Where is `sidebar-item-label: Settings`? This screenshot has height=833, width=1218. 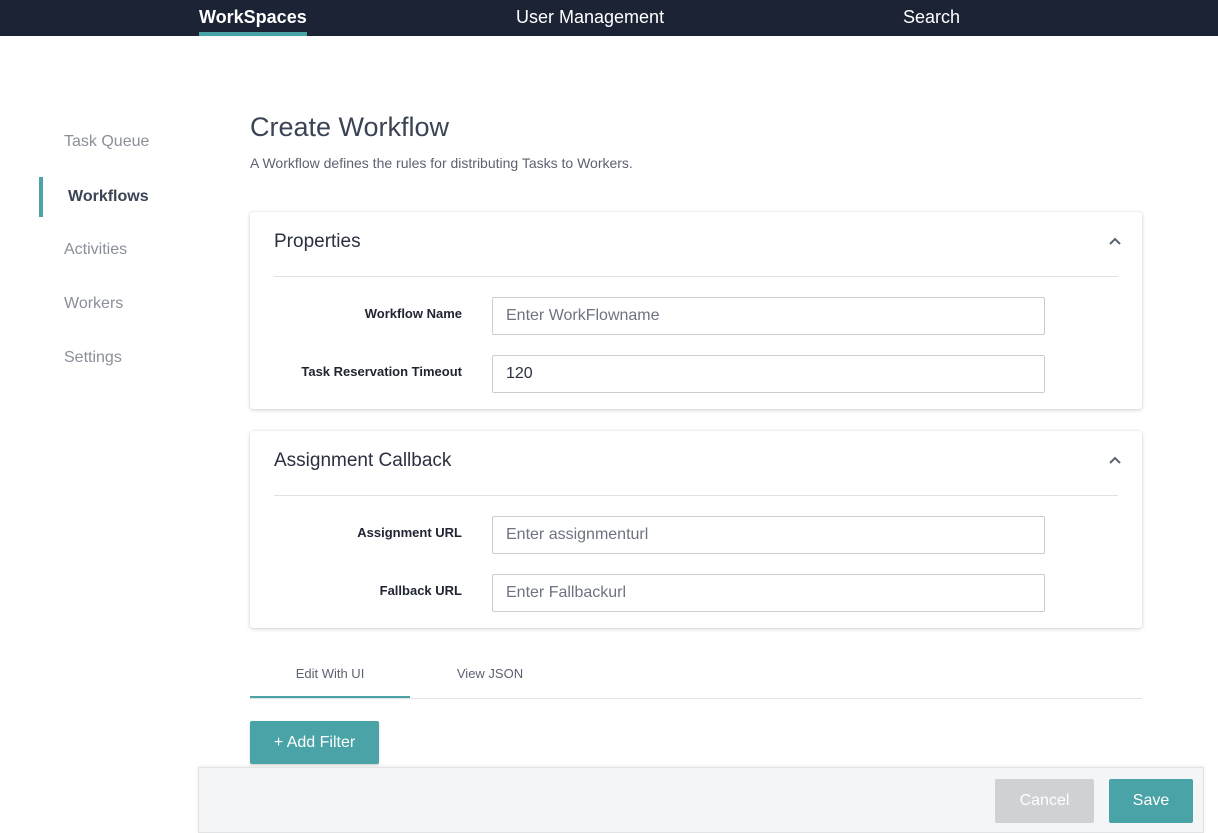
sidebar-item-label: Settings is located at coordinates (93, 357).